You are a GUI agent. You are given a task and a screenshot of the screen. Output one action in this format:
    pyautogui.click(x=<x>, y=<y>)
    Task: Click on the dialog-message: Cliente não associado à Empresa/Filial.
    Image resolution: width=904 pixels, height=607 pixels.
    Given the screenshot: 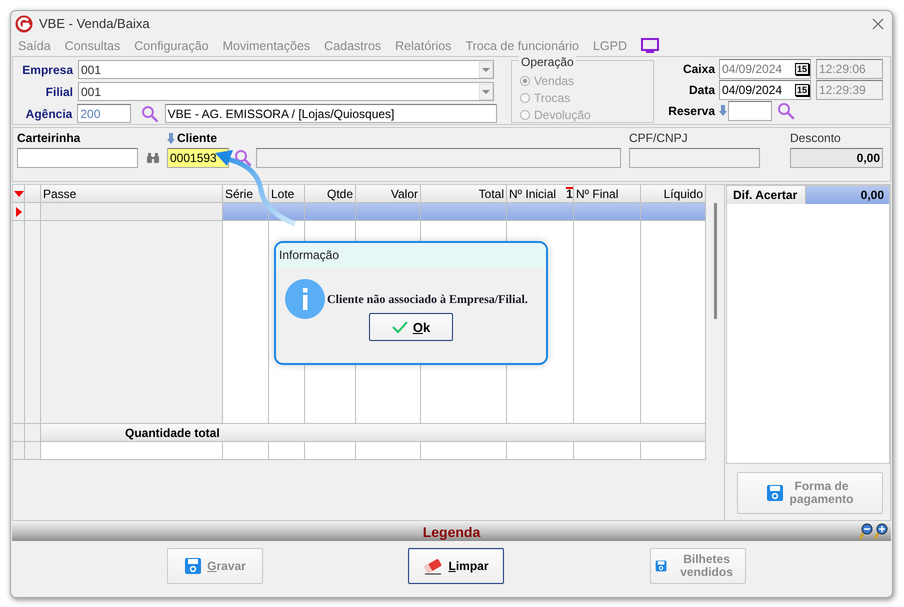 What is the action you would take?
    pyautogui.click(x=427, y=299)
    